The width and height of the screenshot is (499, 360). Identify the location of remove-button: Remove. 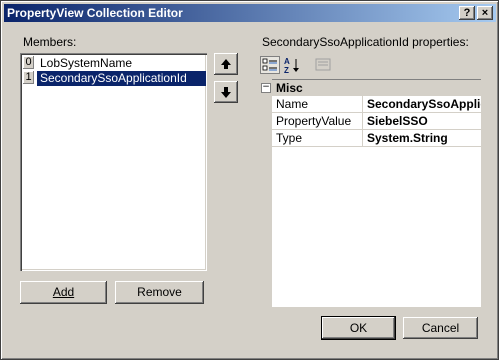
(159, 292).